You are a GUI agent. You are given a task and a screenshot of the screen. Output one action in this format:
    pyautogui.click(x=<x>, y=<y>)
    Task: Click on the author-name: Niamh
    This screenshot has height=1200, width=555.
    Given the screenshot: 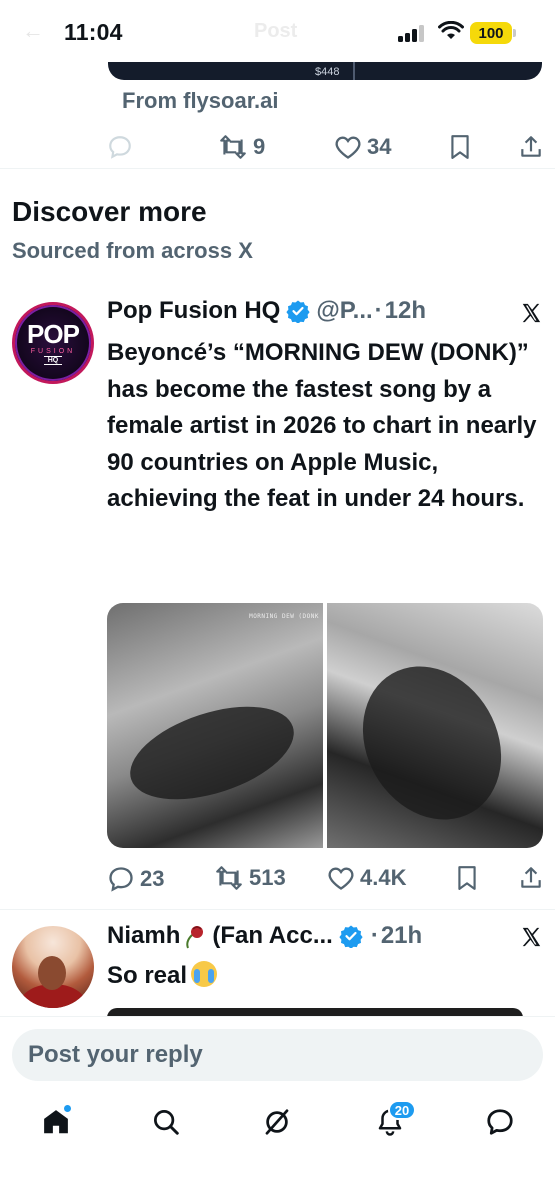 What is the action you would take?
    pyautogui.click(x=143, y=936)
    